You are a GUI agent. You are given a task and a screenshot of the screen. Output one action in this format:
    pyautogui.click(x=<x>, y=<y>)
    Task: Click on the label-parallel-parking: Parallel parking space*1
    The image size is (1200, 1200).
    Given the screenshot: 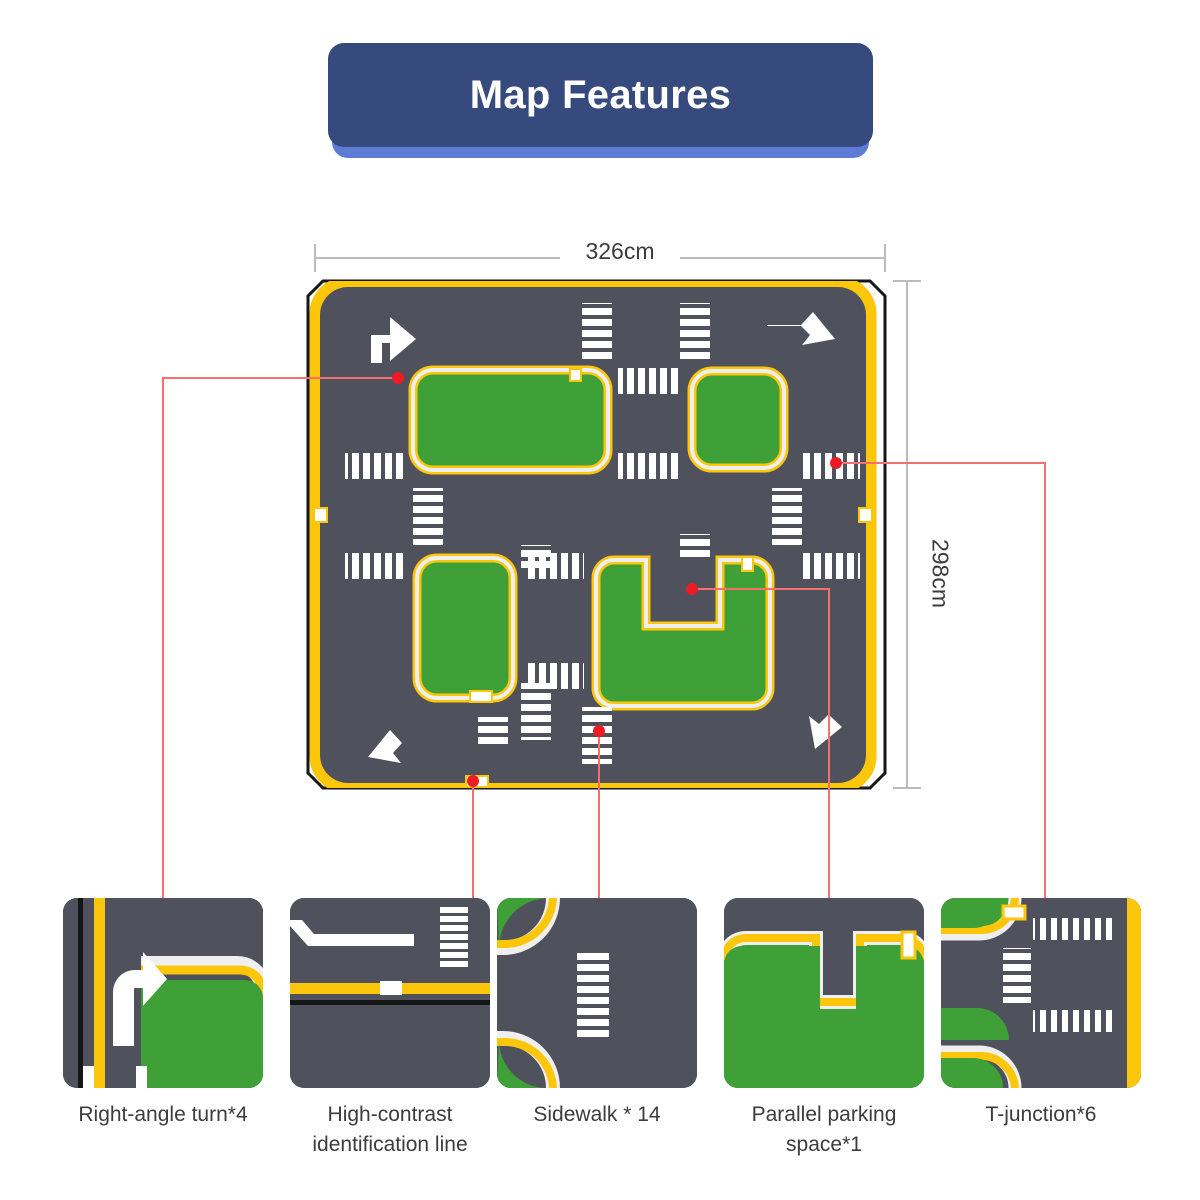 What is the action you would take?
    pyautogui.click(x=824, y=1129)
    